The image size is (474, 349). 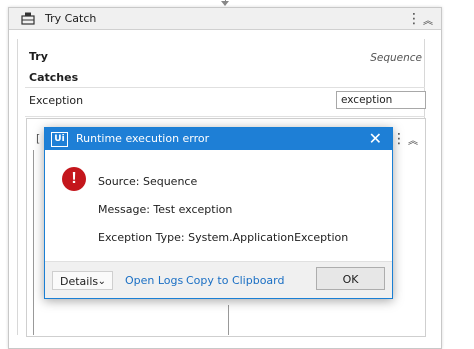 I want to click on collapse-icon: ︽, so click(x=428, y=19).